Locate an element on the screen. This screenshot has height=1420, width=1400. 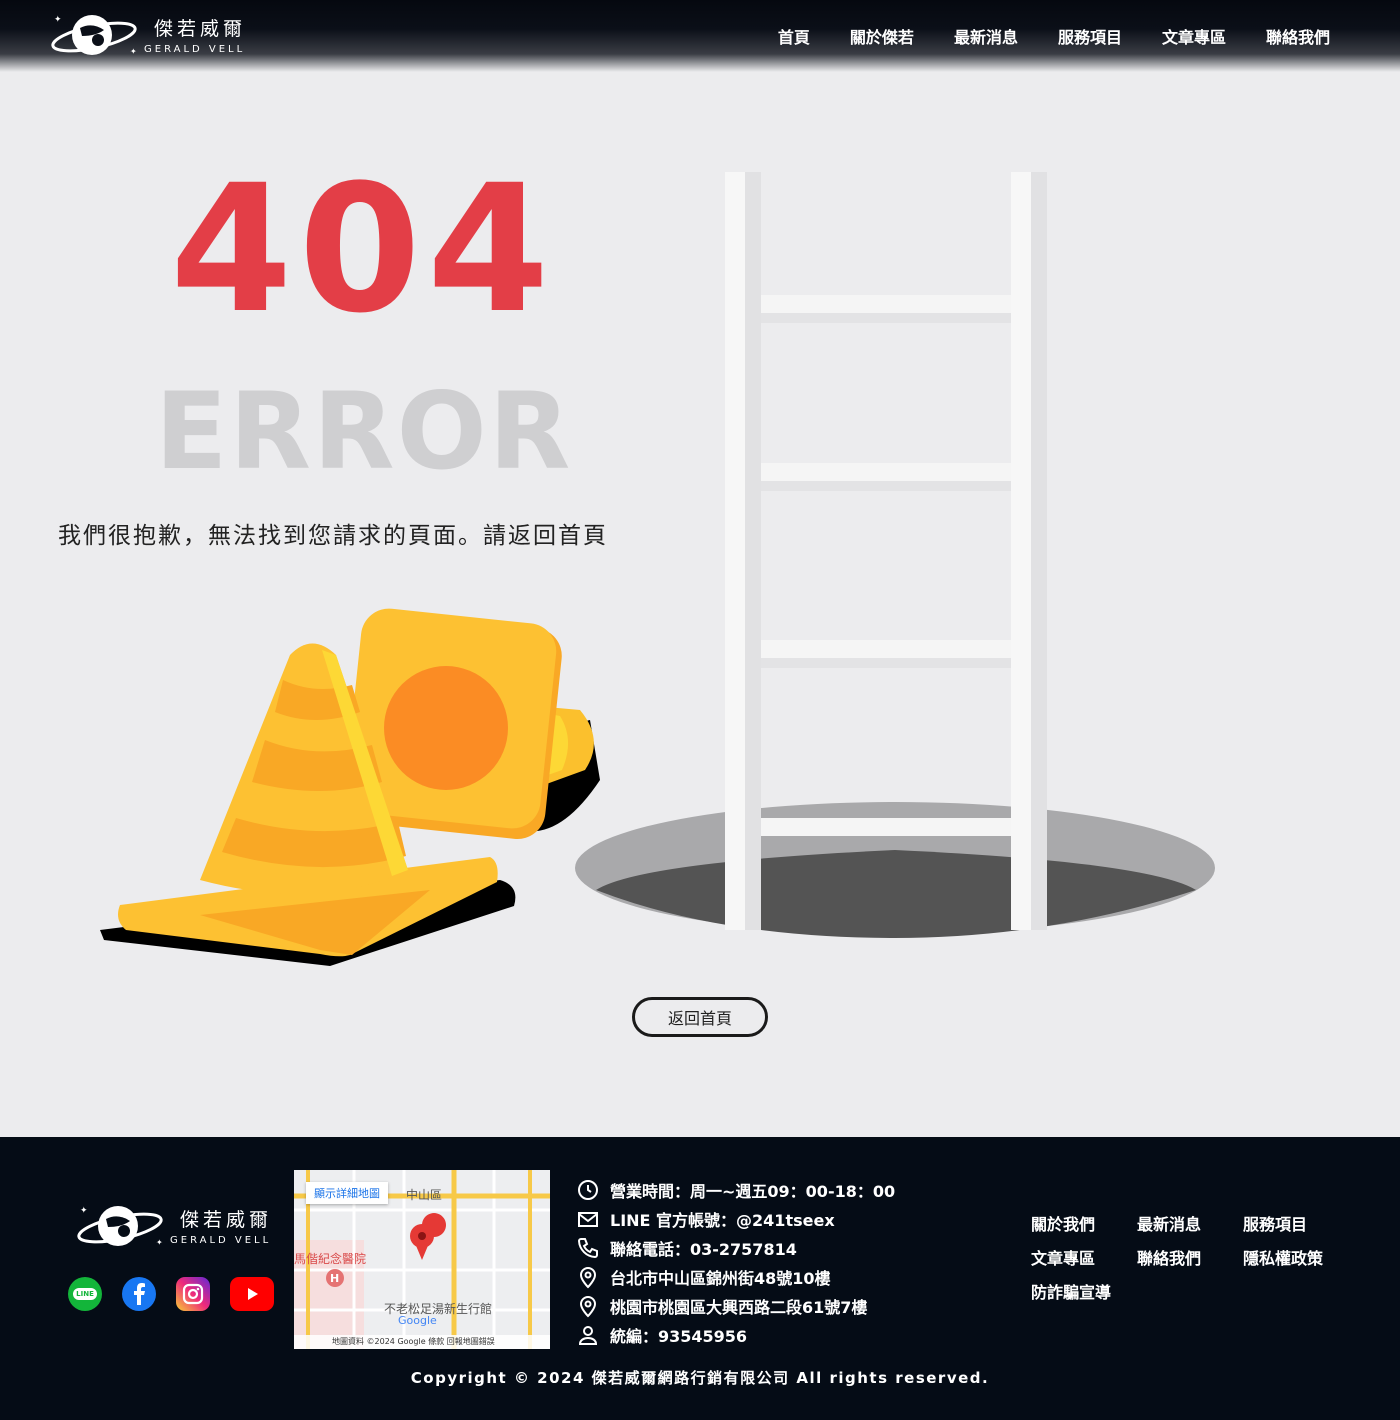
facebook-link is located at coordinates (139, 1294).